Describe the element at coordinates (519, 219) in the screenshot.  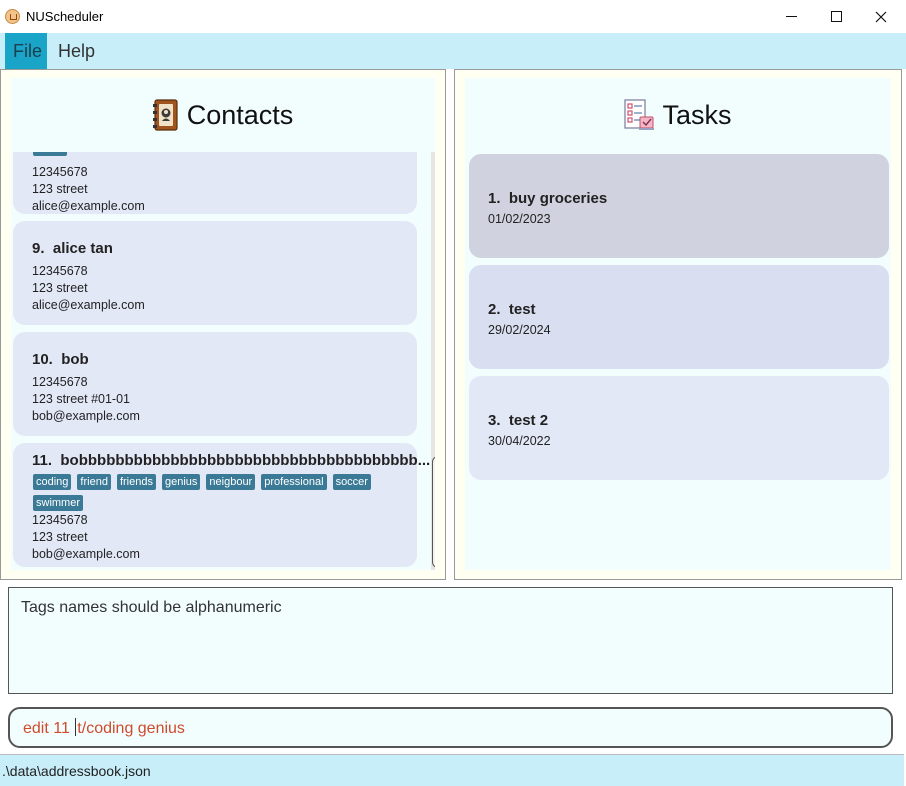
I see `task-date: 01/02/2023` at that location.